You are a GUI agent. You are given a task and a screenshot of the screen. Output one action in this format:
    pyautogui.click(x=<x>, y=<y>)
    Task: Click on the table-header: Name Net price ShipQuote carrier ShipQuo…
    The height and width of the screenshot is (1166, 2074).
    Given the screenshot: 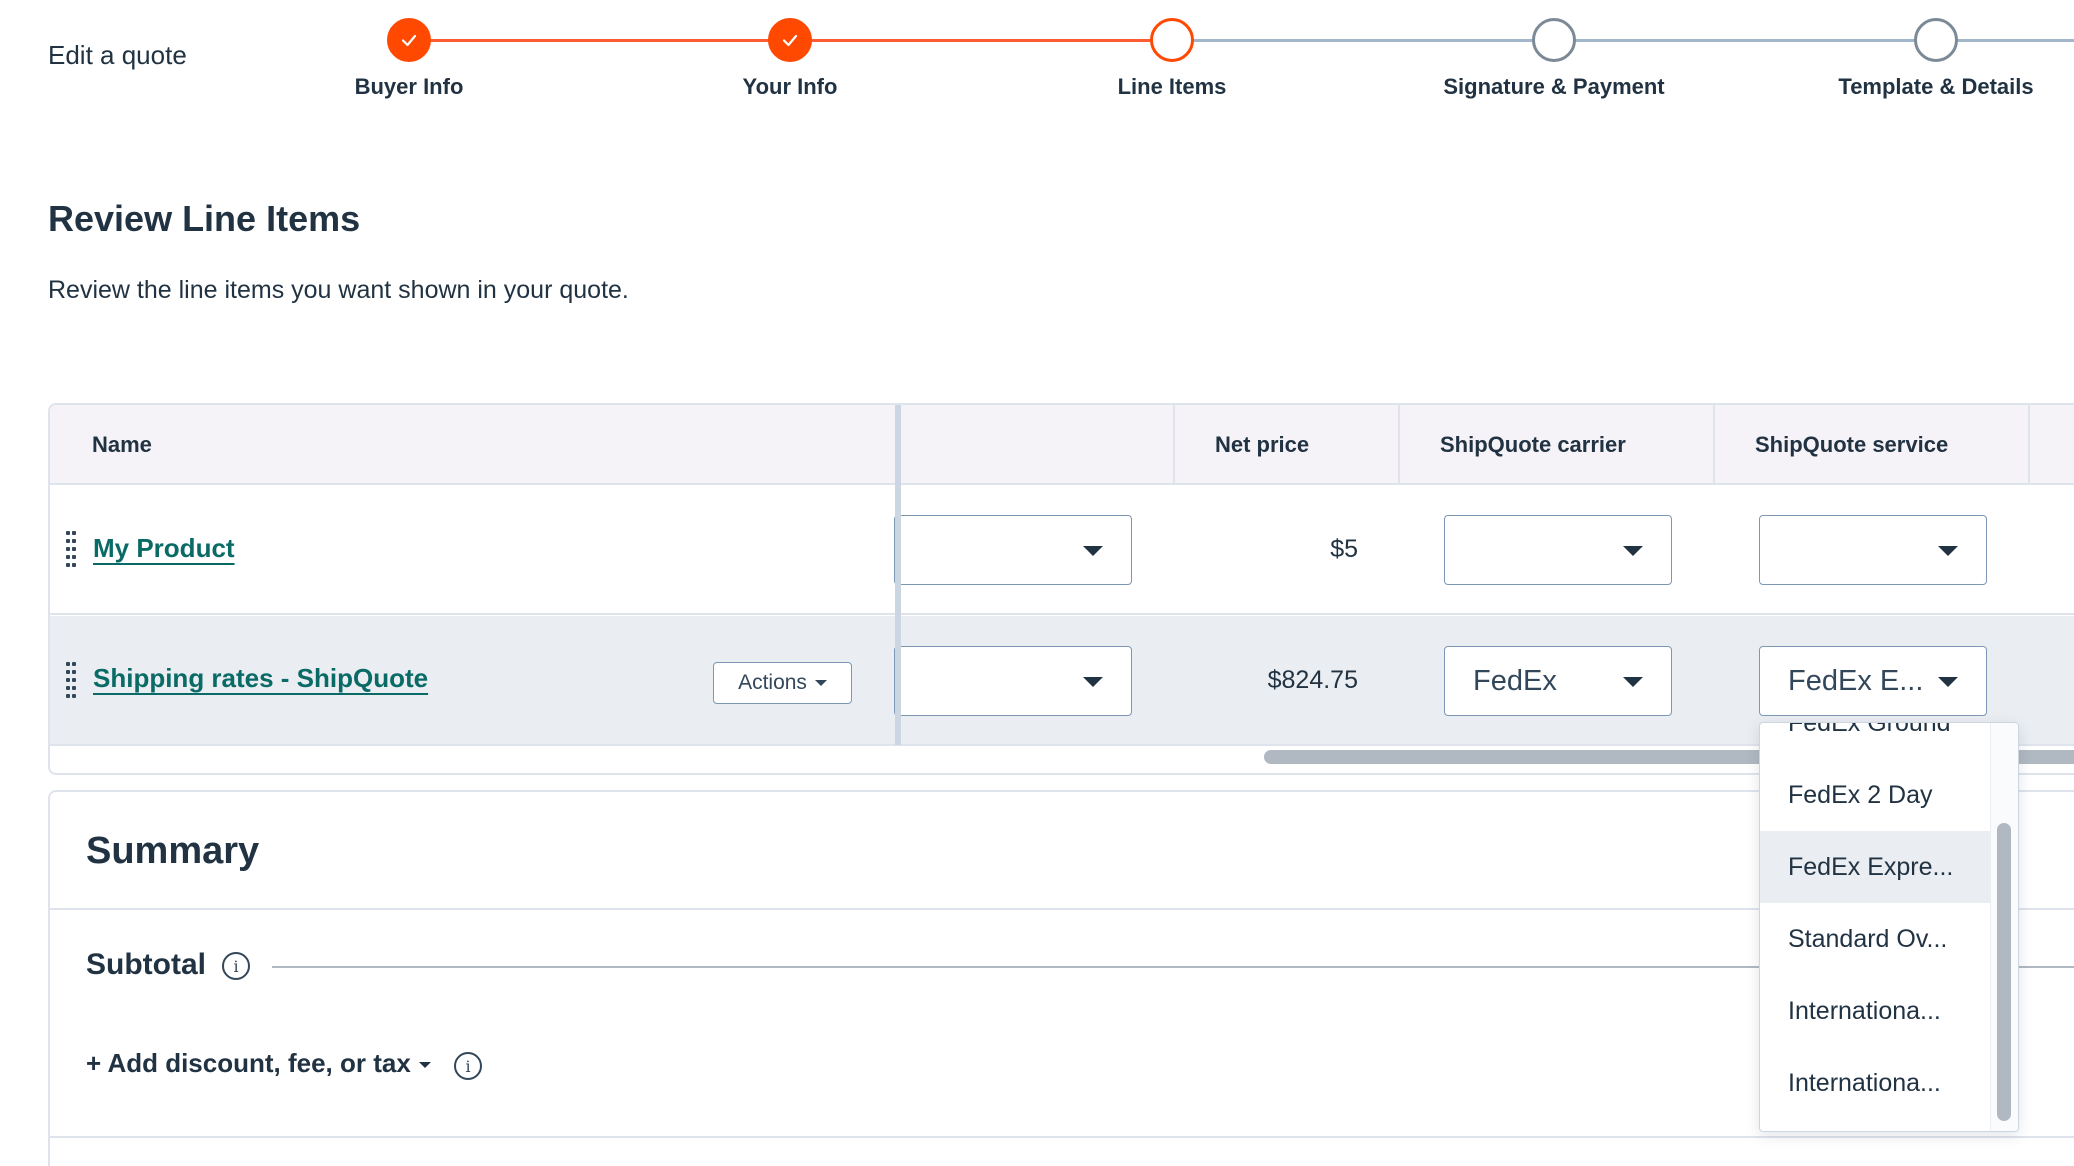 What is the action you would take?
    pyautogui.click(x=1062, y=445)
    